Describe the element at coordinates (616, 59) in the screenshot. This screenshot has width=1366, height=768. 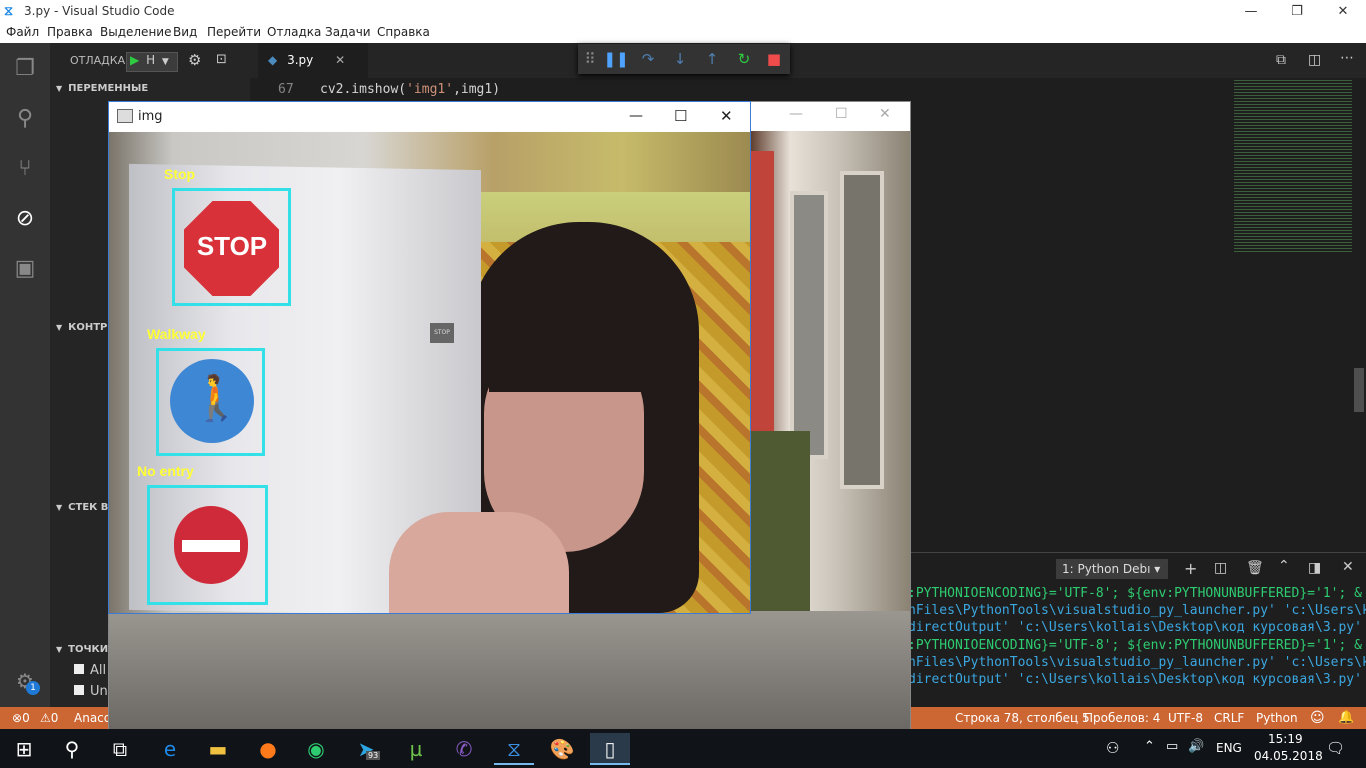
I see `pause-icon: ❚❚` at that location.